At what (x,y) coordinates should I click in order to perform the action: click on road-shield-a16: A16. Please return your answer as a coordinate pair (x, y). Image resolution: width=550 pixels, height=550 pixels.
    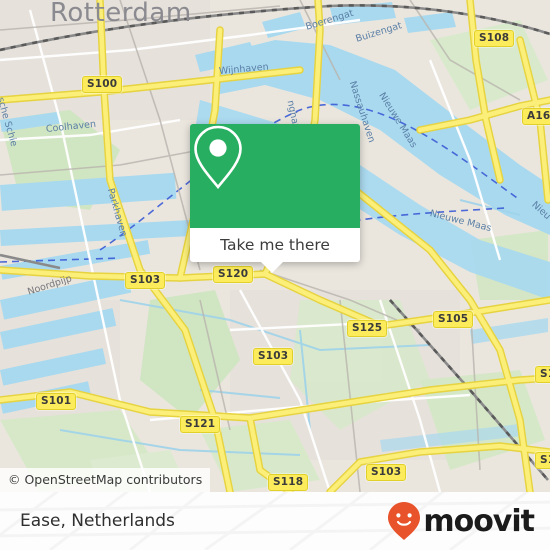
    Looking at the image, I should click on (536, 116).